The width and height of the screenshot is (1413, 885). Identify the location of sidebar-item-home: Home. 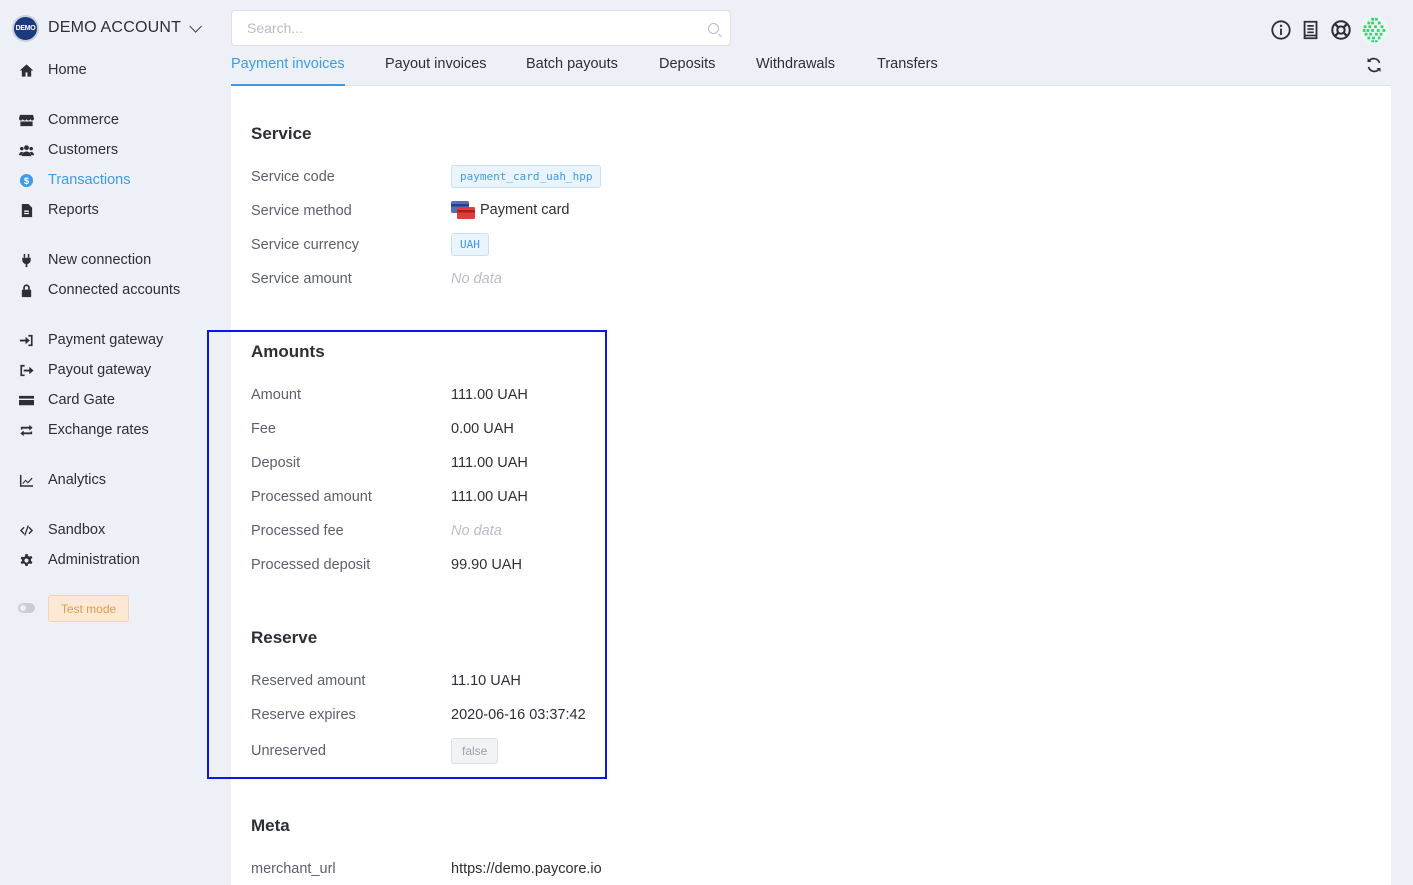
(51, 70).